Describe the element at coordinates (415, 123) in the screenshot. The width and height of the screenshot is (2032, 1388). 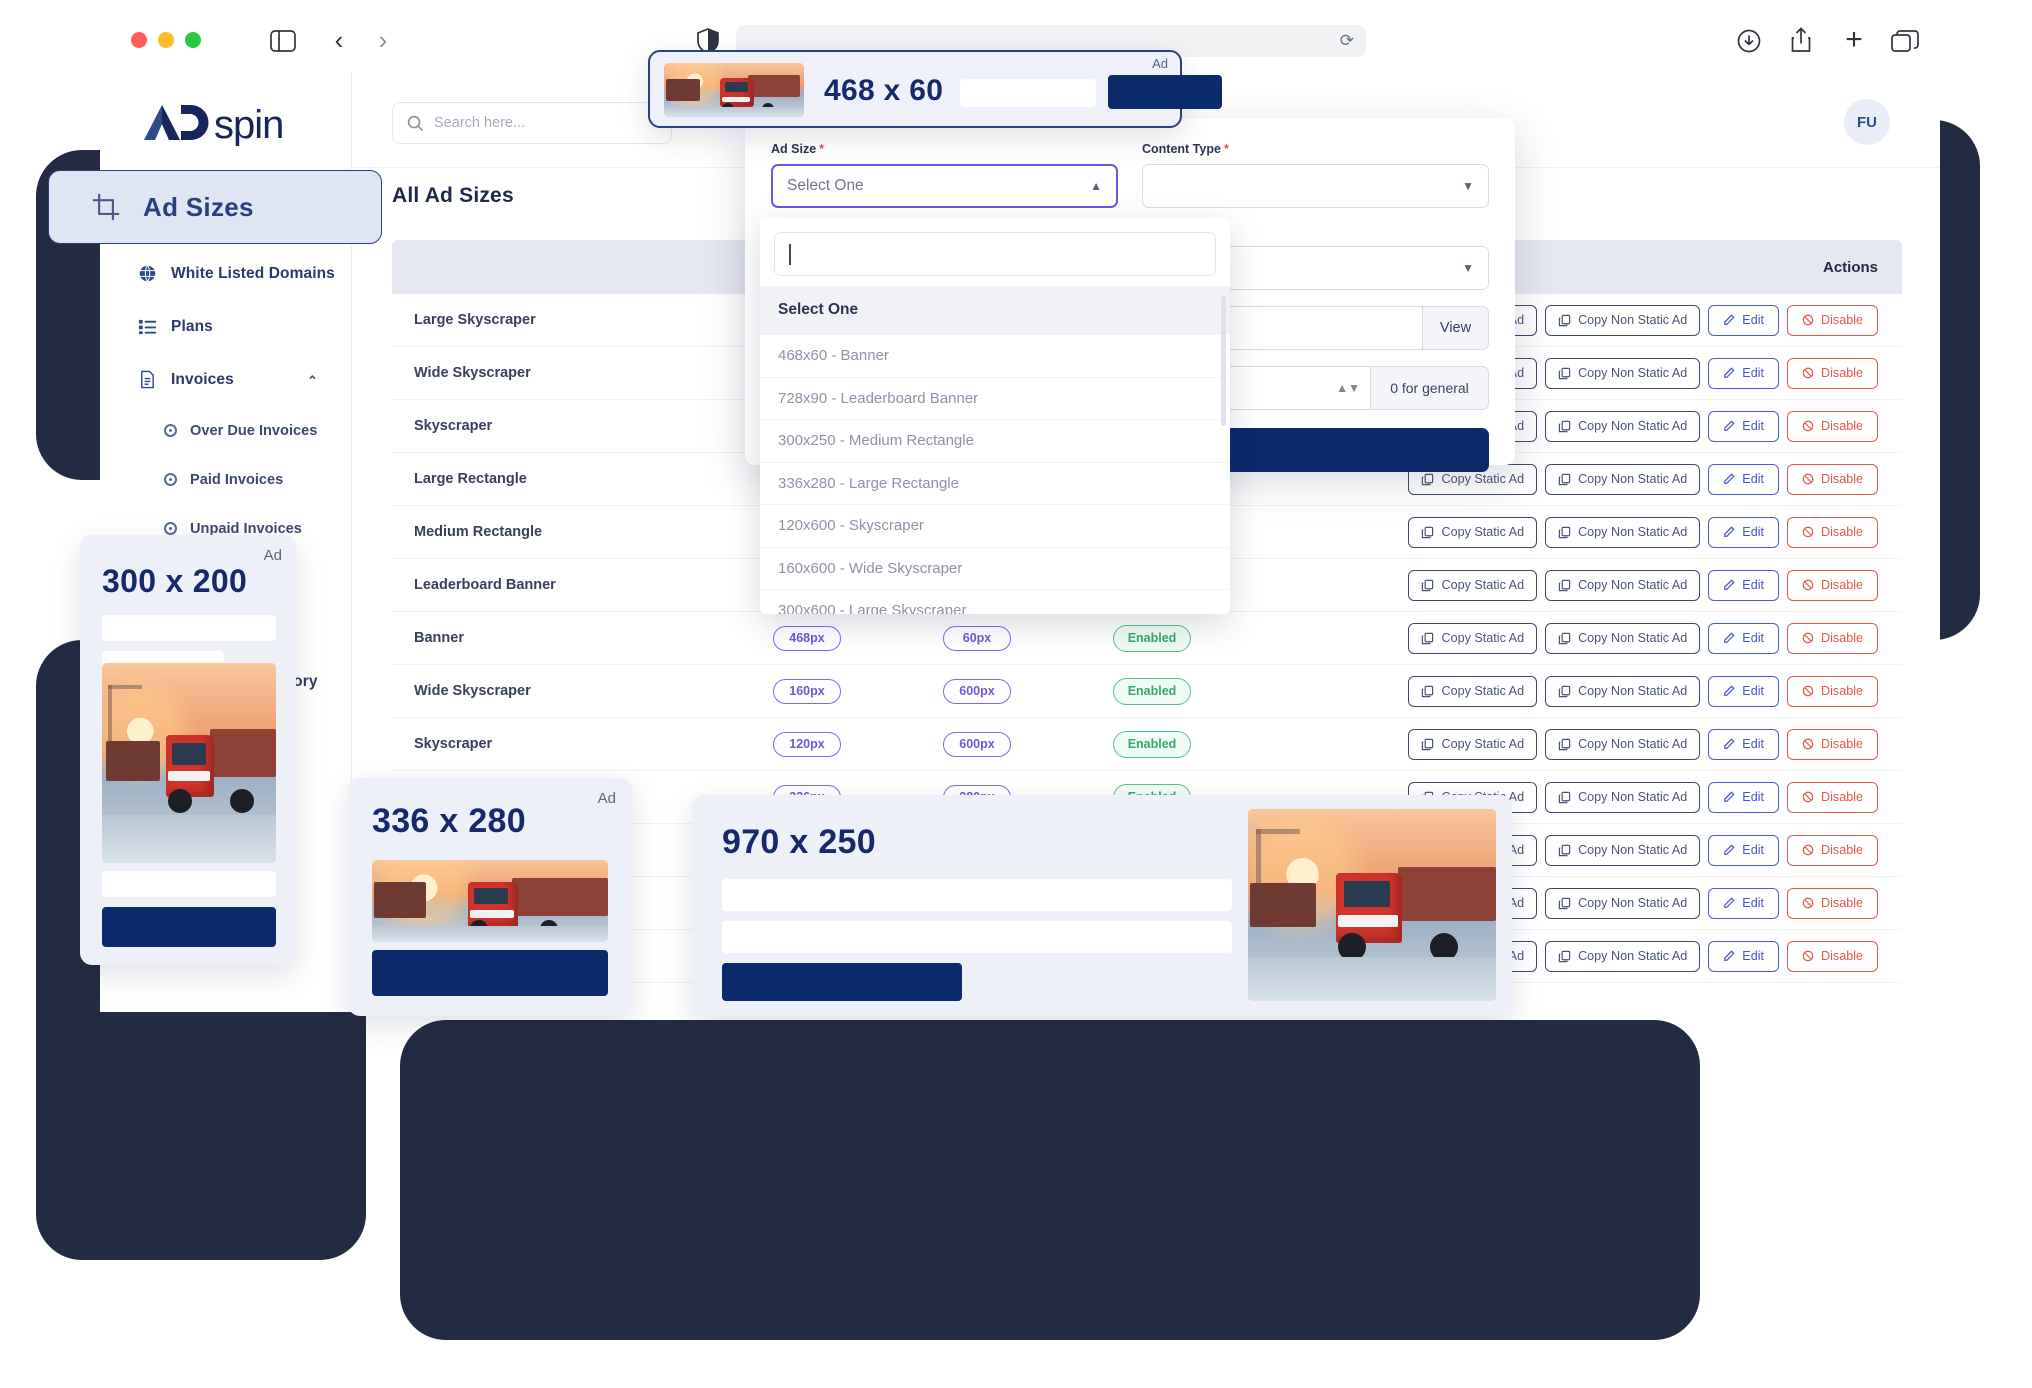
I see `search-icon` at that location.